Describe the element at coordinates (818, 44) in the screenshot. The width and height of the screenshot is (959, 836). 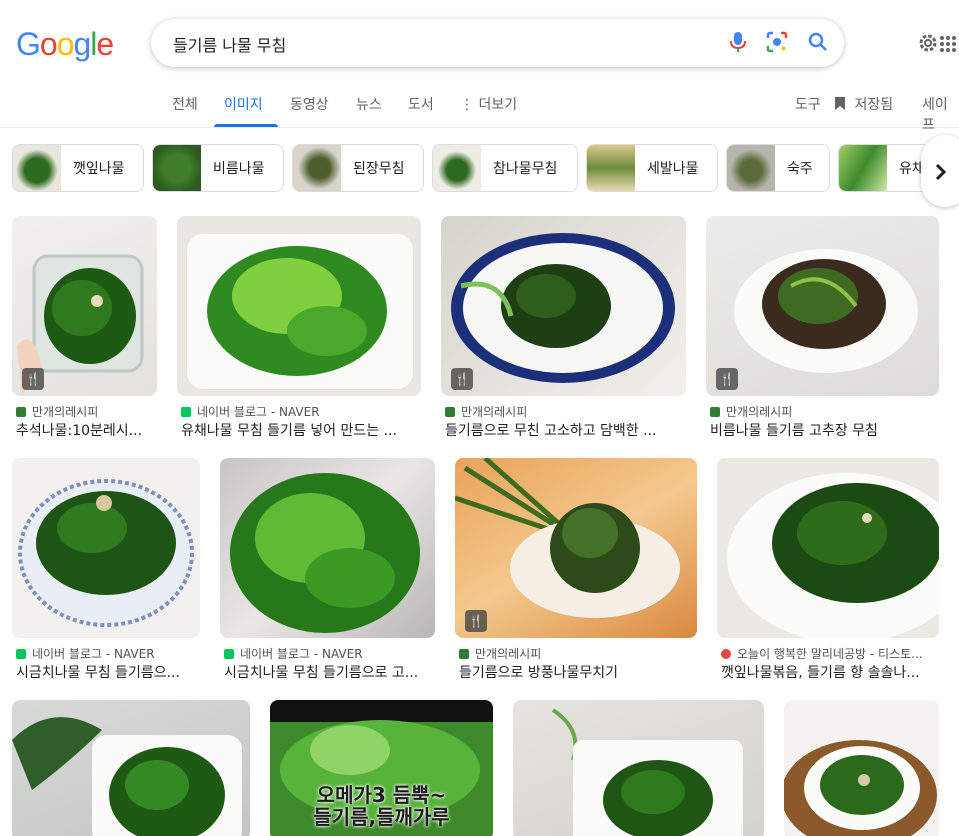
I see `search-icon` at that location.